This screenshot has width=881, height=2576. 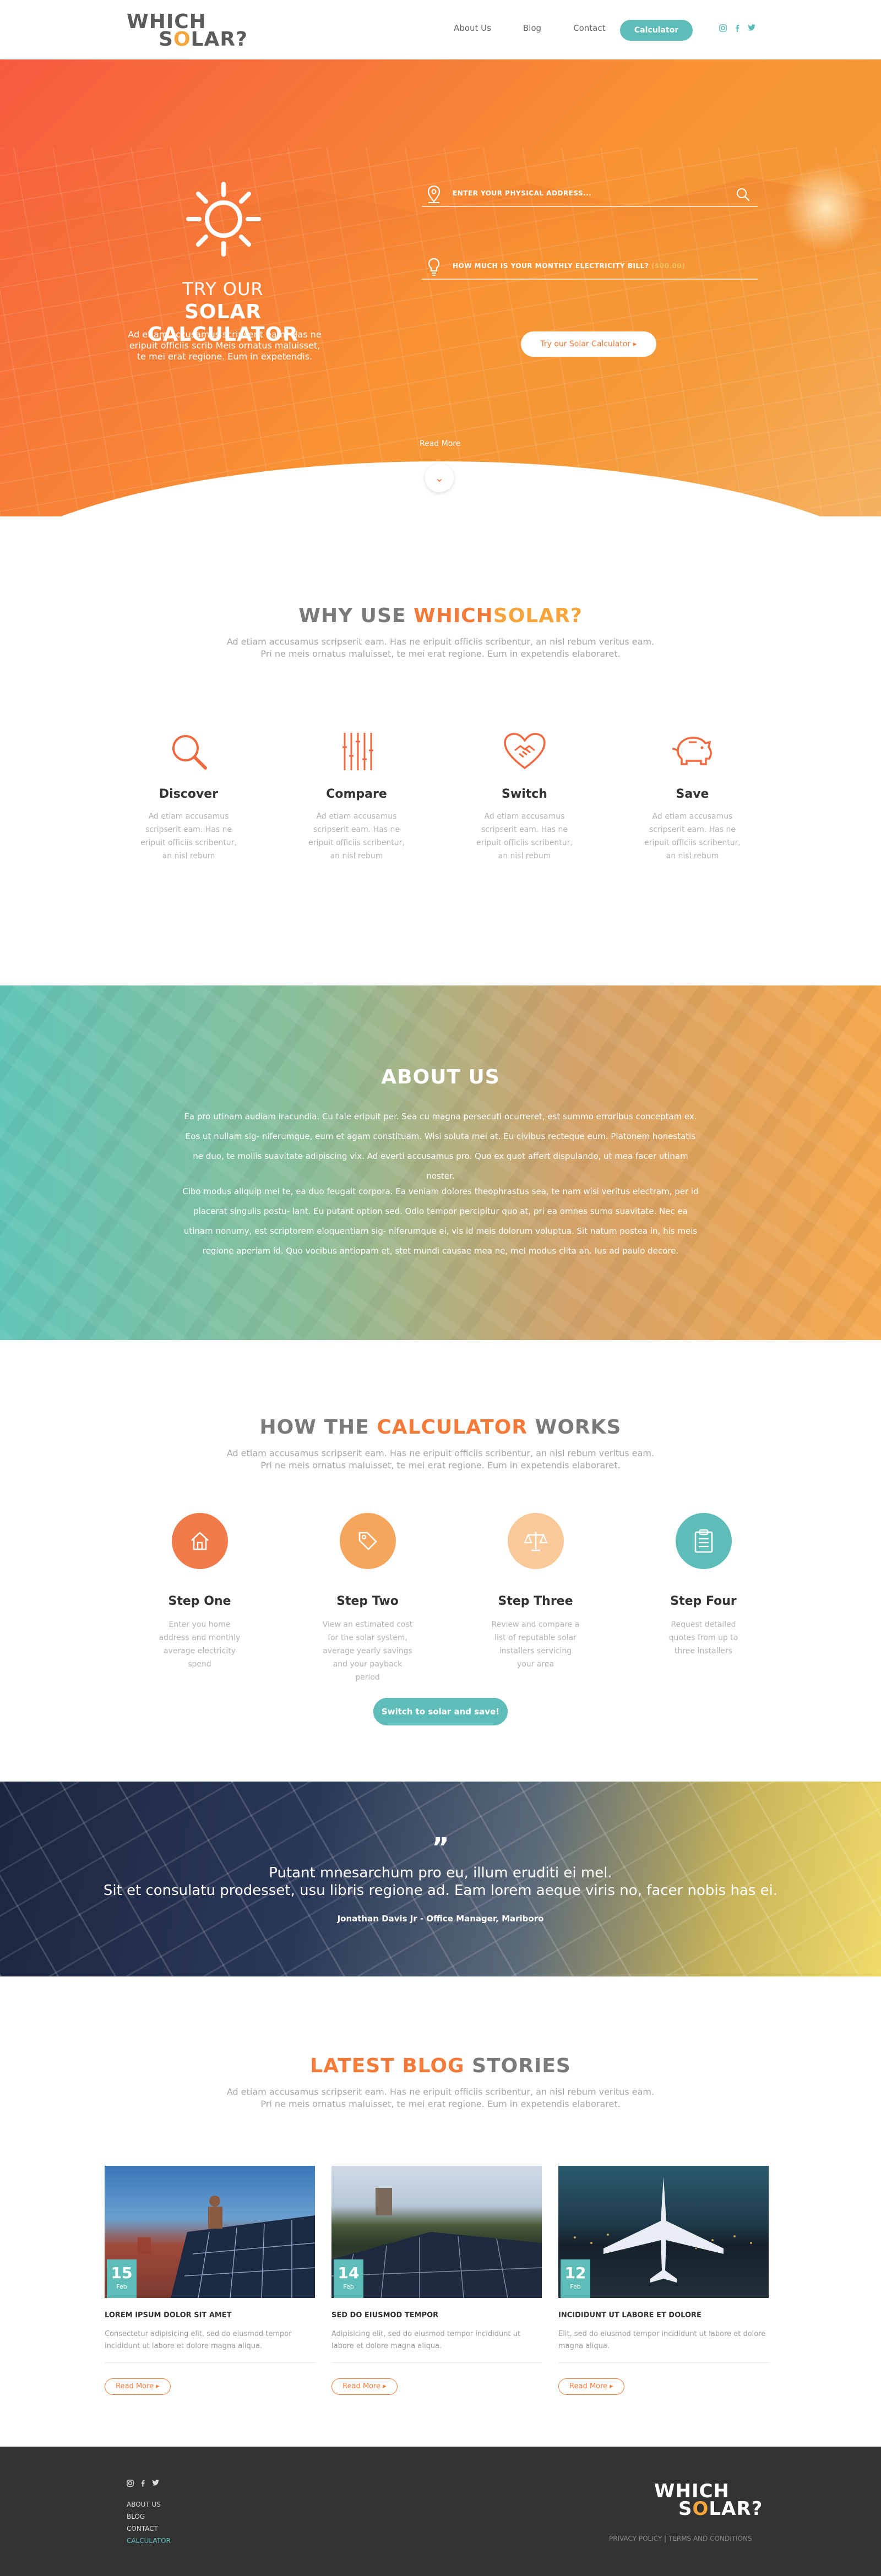 I want to click on compare-bars-icon, so click(x=357, y=751).